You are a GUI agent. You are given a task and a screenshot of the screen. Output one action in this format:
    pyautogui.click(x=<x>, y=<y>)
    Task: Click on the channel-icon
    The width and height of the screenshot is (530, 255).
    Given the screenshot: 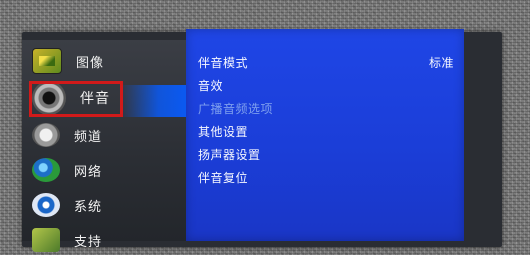 What is the action you would take?
    pyautogui.click(x=46, y=135)
    